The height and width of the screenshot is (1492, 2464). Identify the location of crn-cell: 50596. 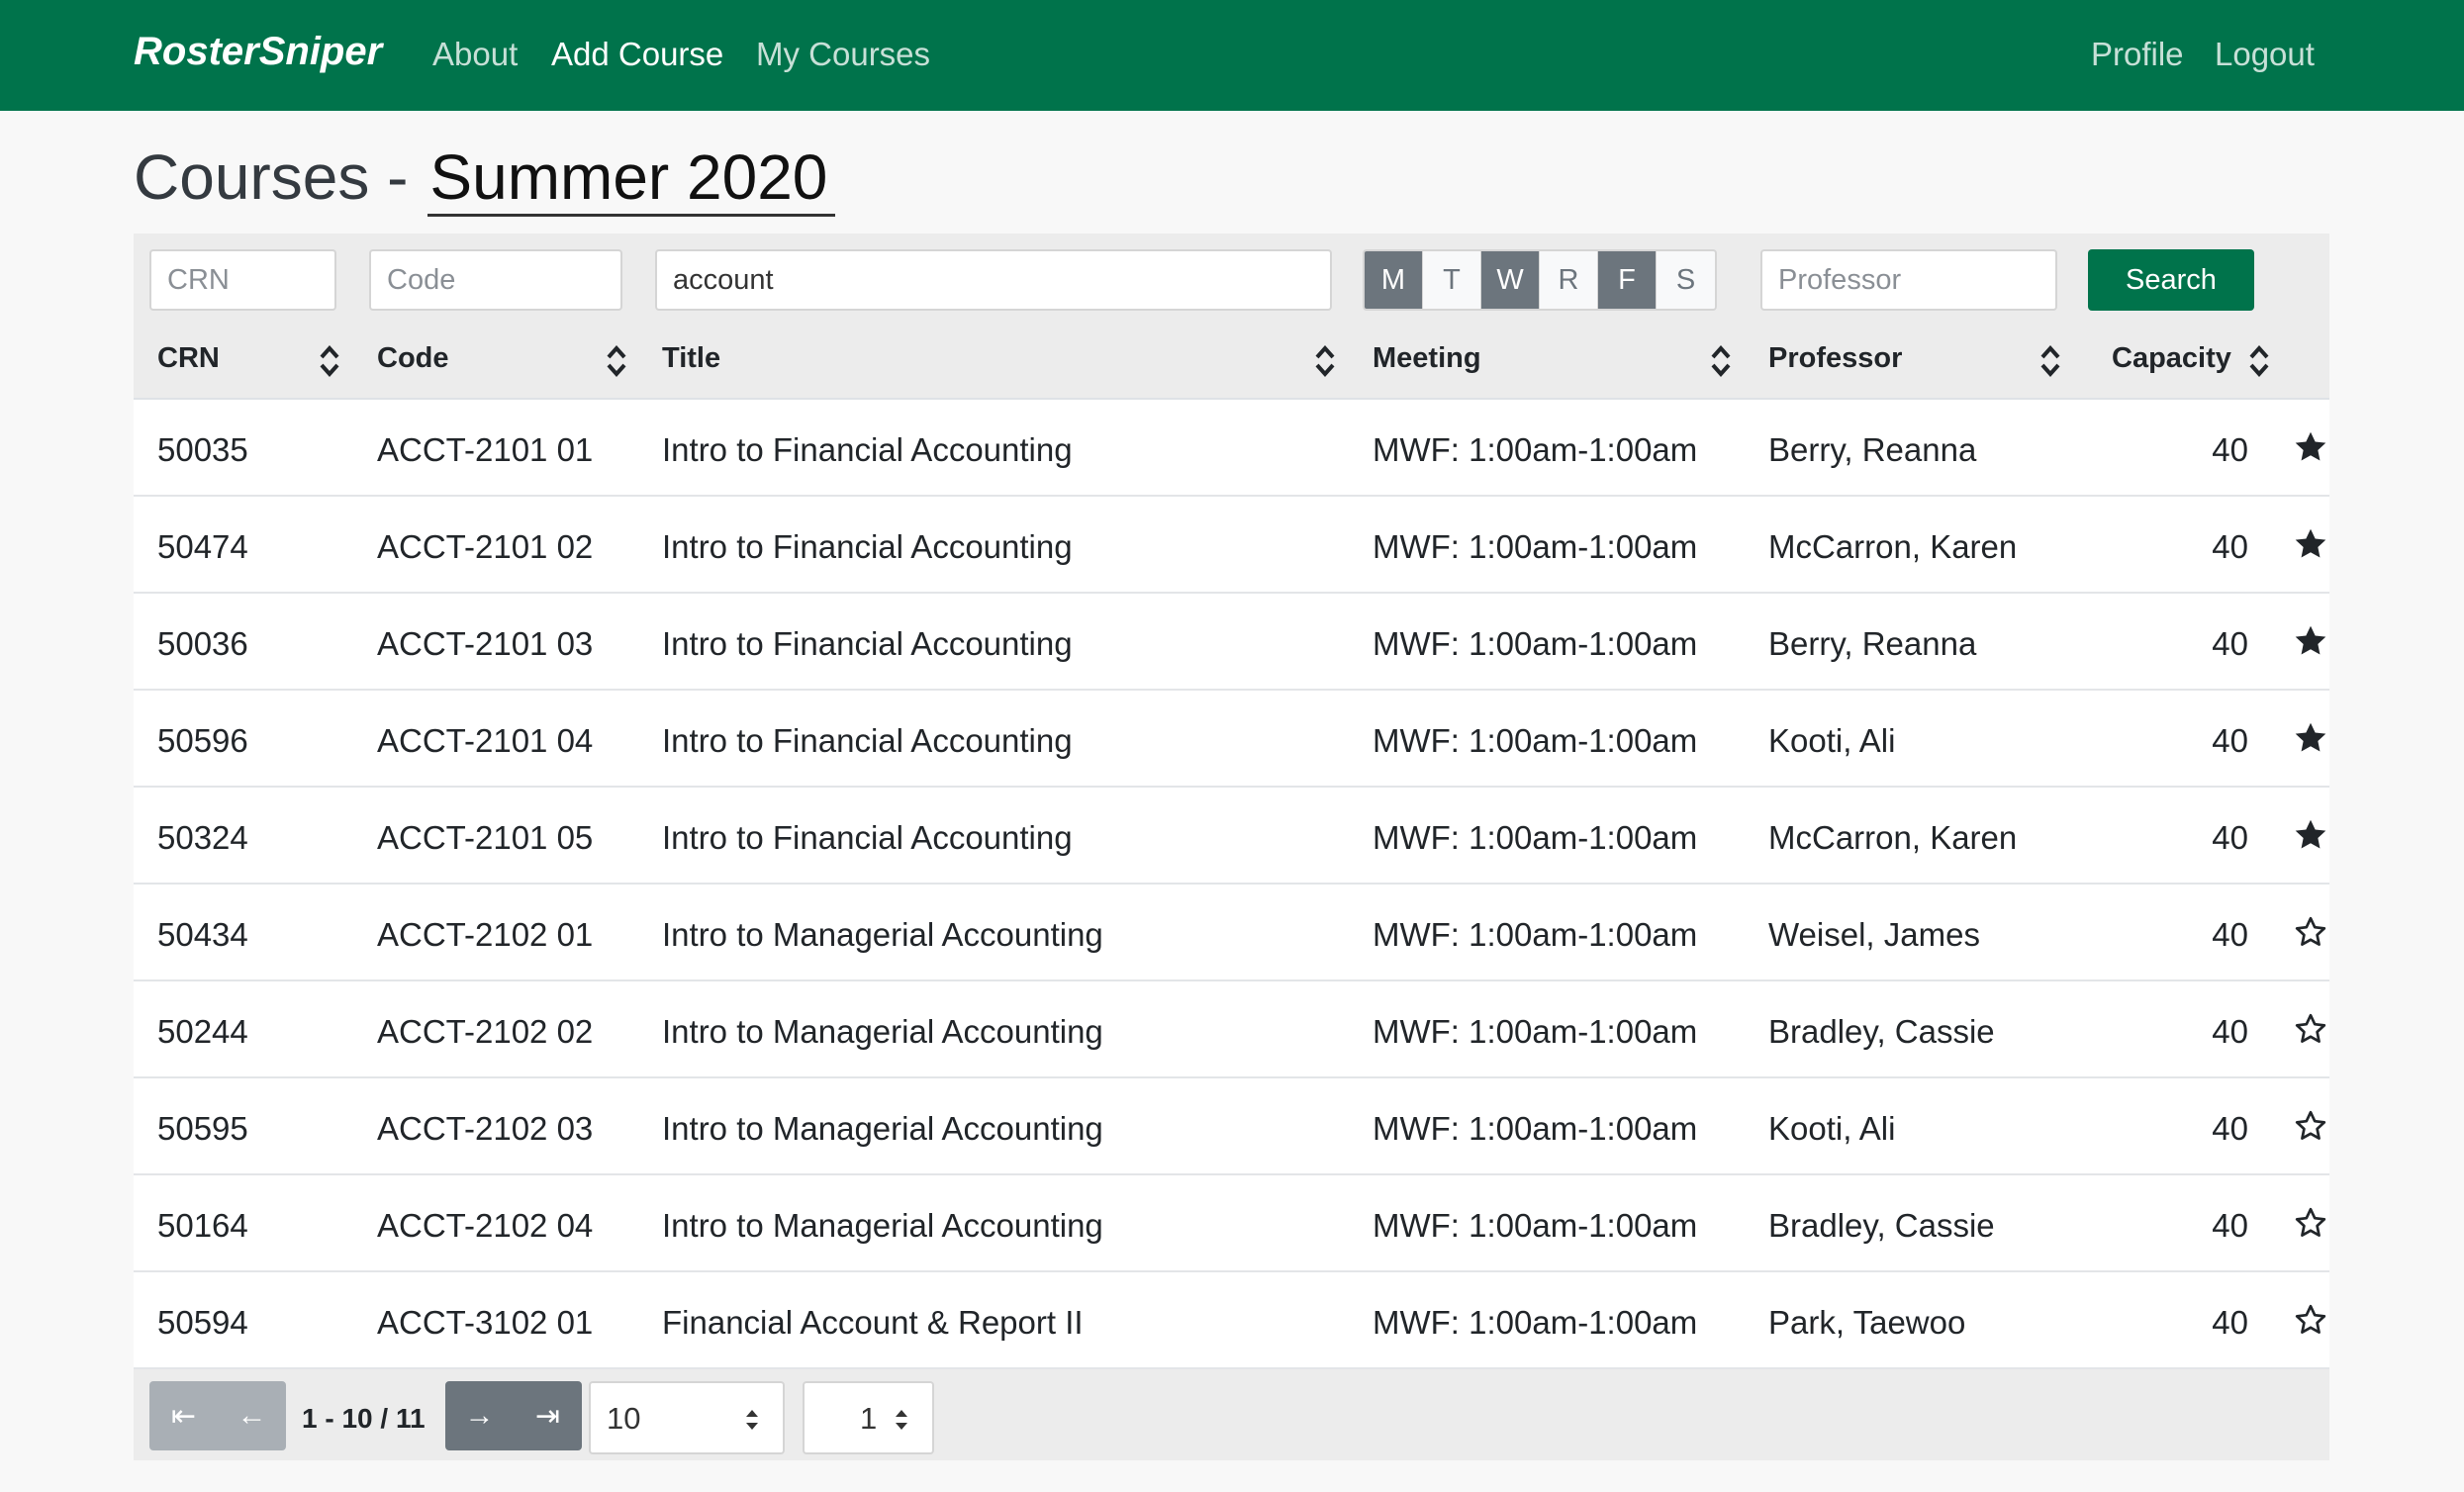
(203, 741).